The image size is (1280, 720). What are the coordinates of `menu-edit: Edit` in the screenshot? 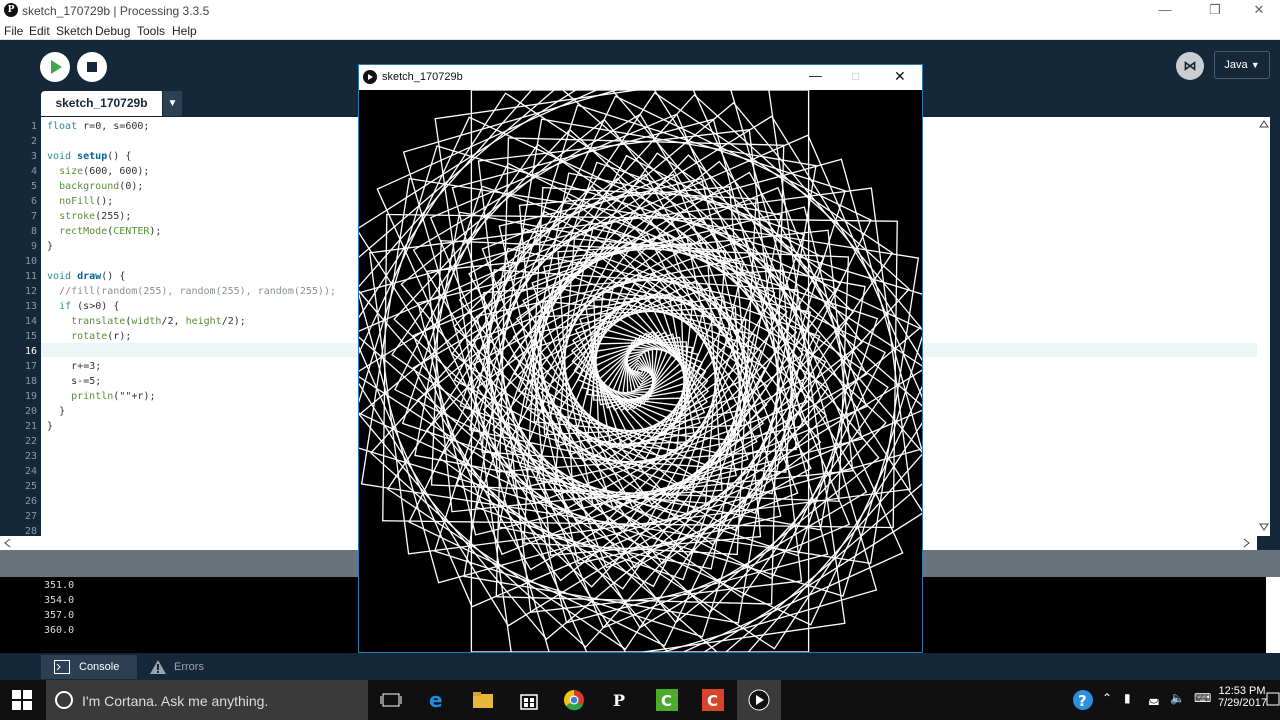 It's located at (39, 31).